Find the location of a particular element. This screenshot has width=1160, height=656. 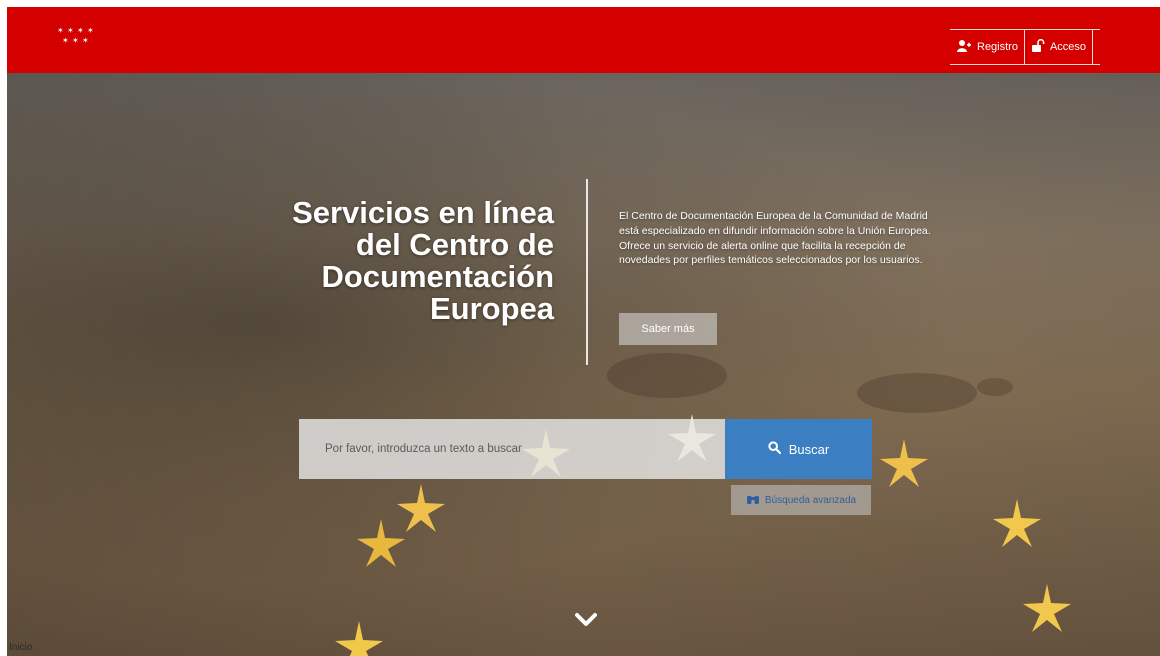

search-icon is located at coordinates (774, 449).